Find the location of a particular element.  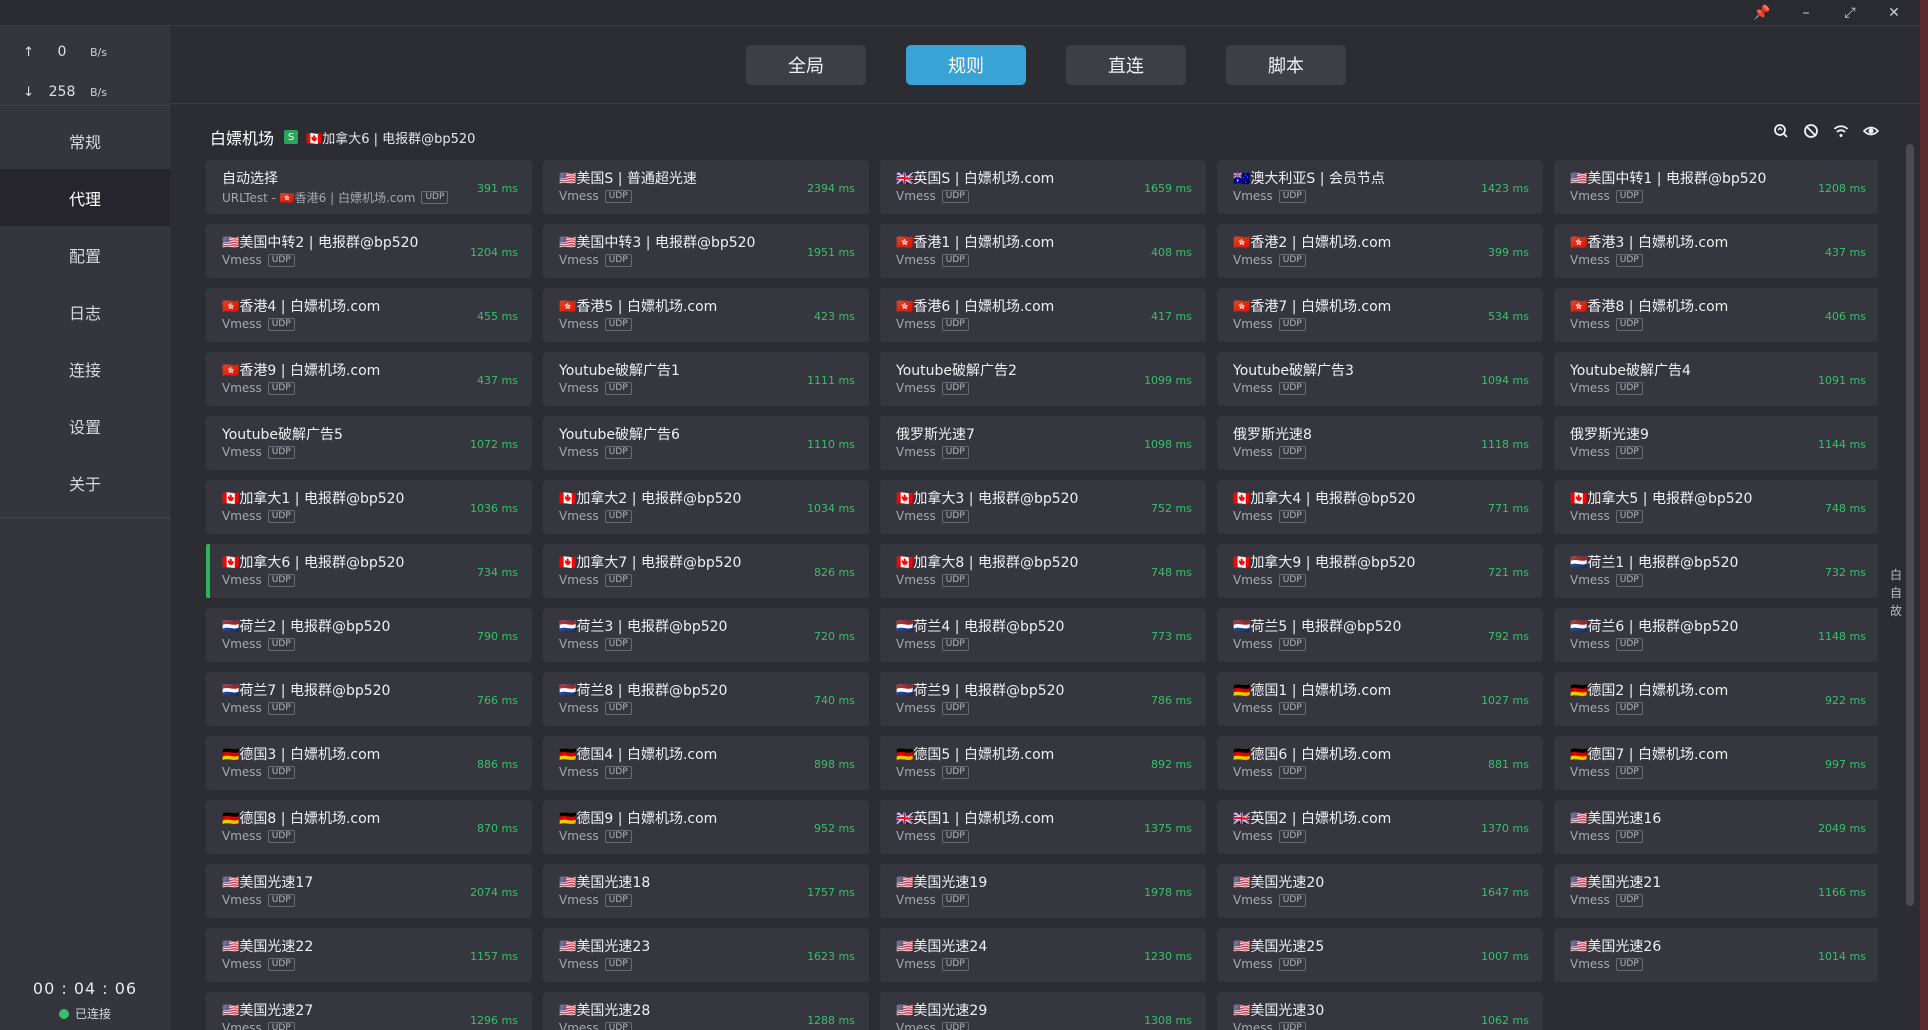

proxy-delay: 1423 ms is located at coordinates (1505, 188).